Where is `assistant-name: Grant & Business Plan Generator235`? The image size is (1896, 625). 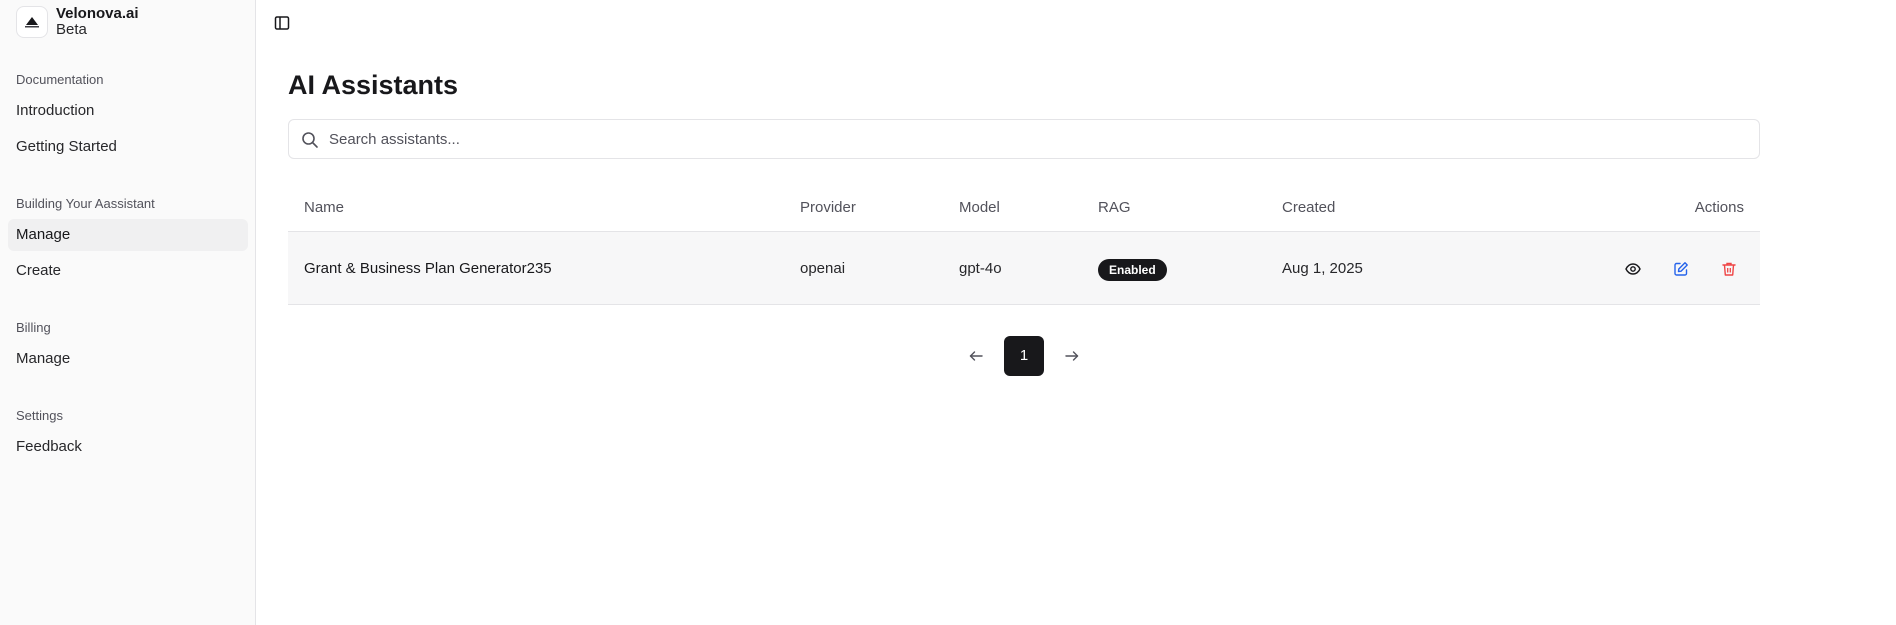 assistant-name: Grant & Business Plan Generator235 is located at coordinates (428, 268).